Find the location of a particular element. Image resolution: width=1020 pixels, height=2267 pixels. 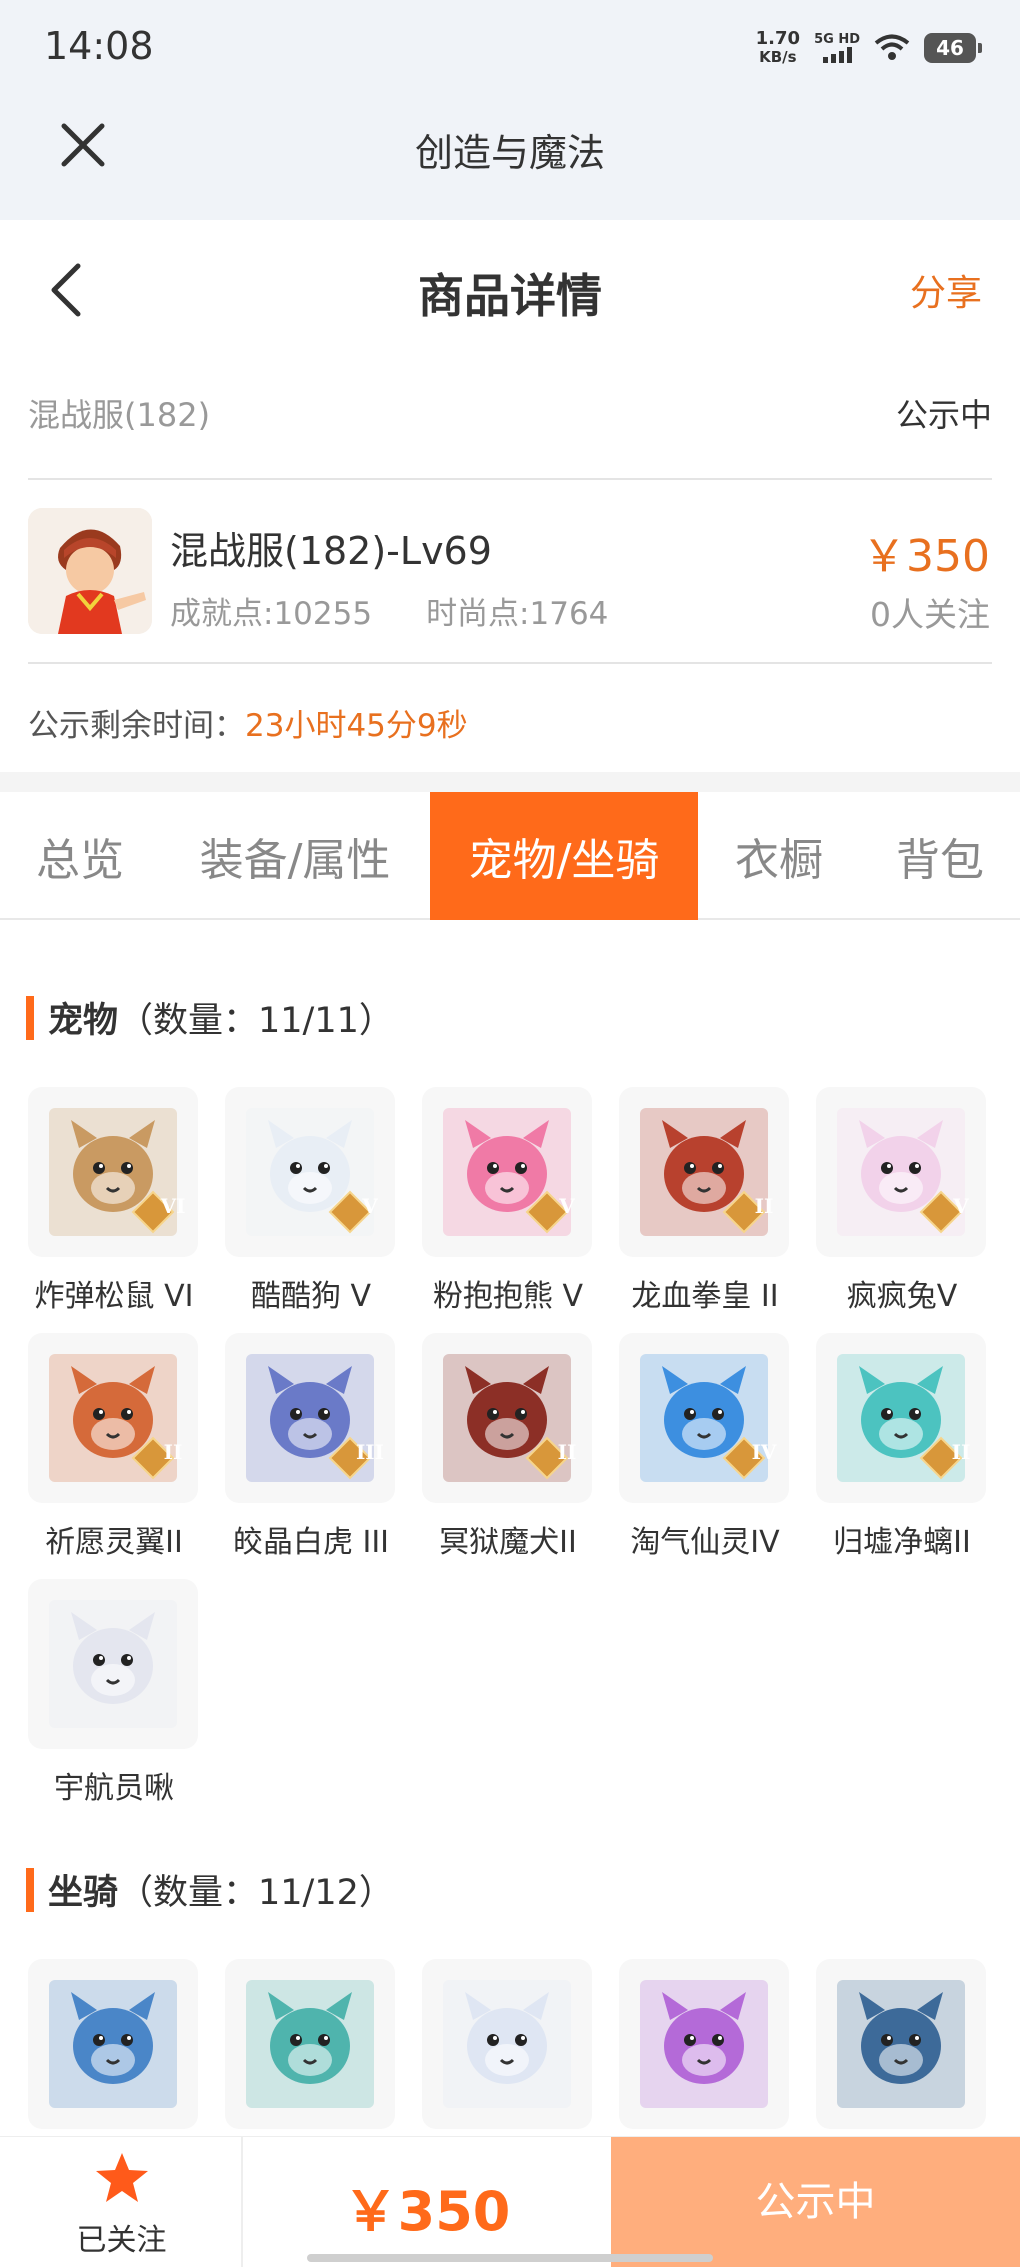

griffin-icon: II is located at coordinates (113, 1418).